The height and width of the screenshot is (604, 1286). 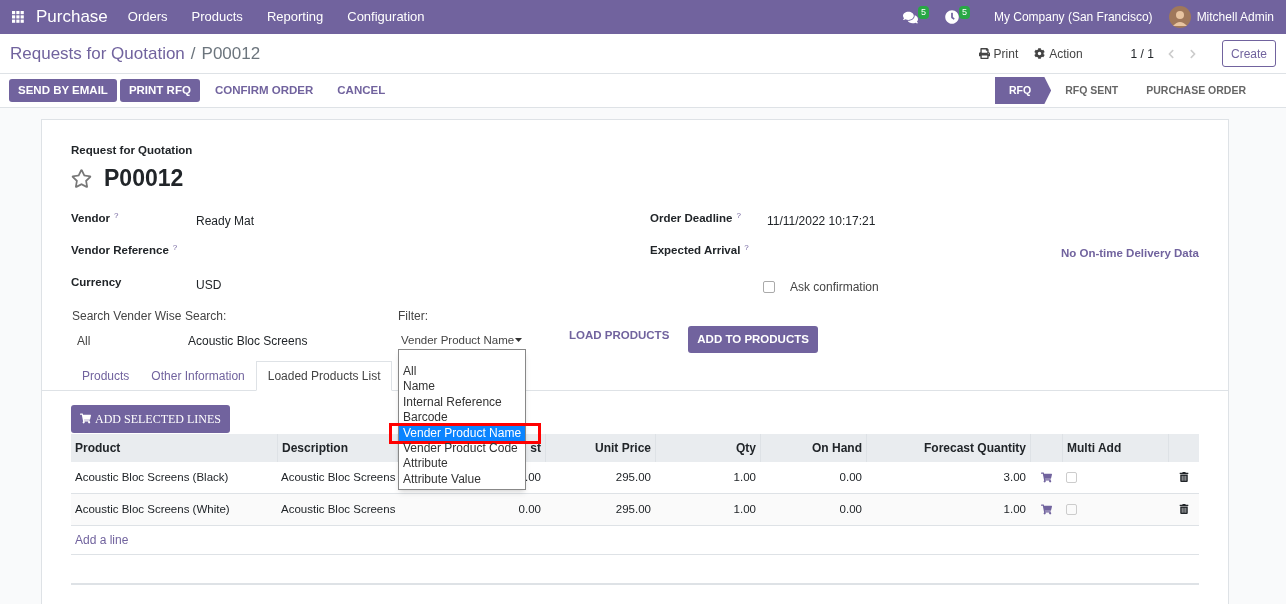 I want to click on action-link: CANCEL, so click(x=361, y=90).